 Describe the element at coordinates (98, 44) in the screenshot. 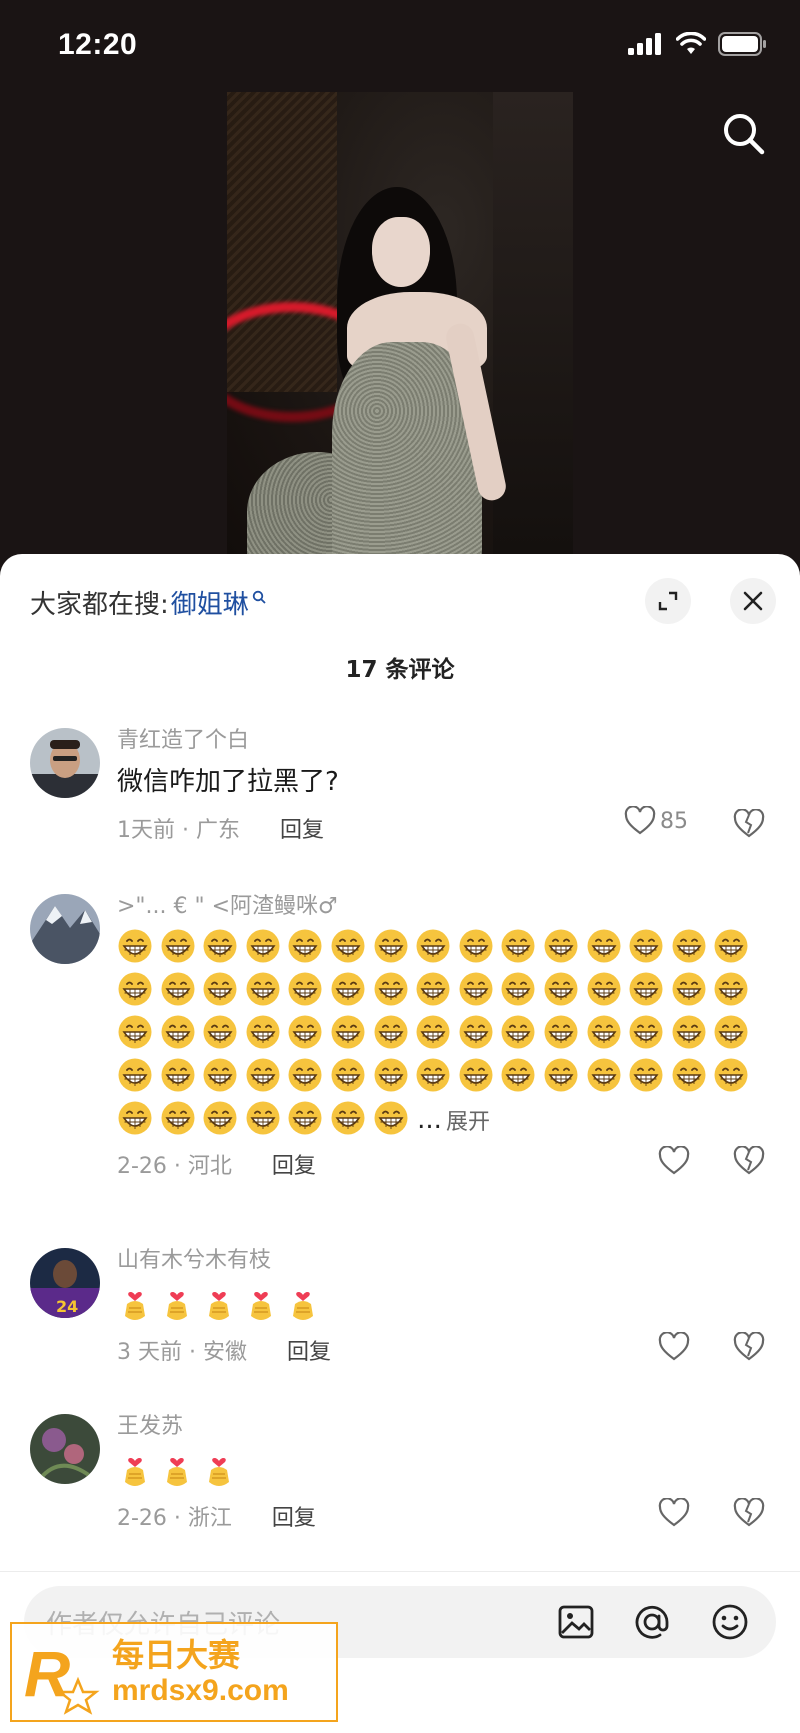

I see `status-time: 12:20` at that location.